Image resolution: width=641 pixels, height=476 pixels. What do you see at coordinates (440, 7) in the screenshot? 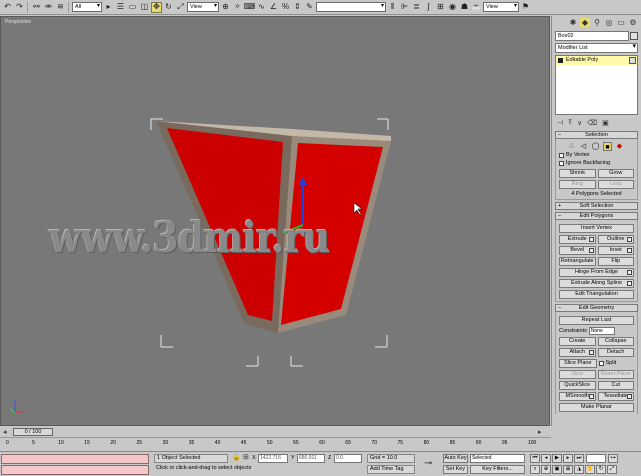
I see `schematic-view-icon: ⊞` at bounding box center [440, 7].